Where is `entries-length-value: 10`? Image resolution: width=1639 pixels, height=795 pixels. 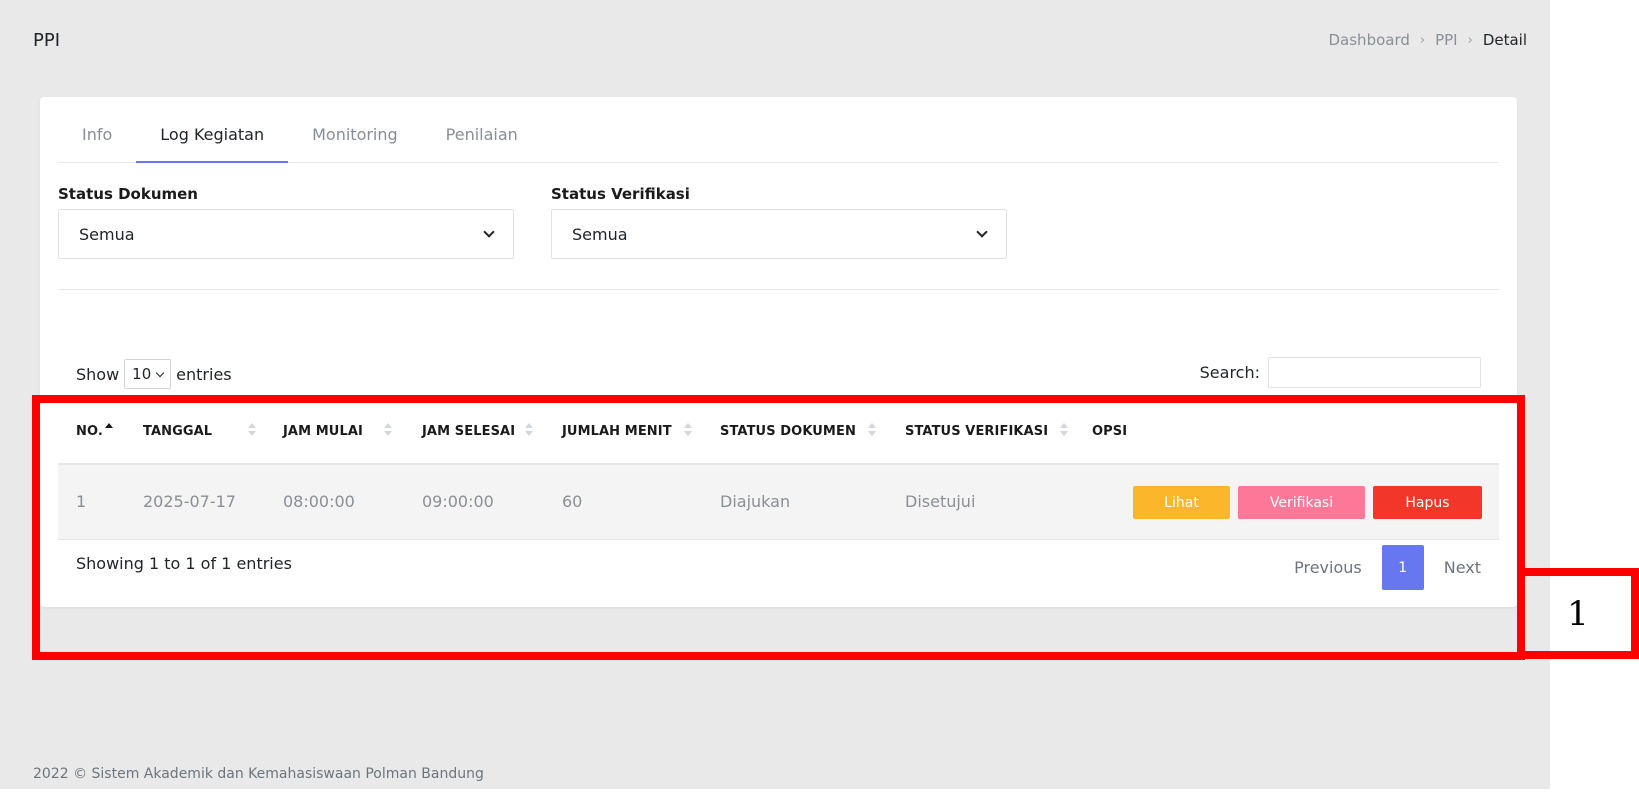 entries-length-value: 10 is located at coordinates (142, 374).